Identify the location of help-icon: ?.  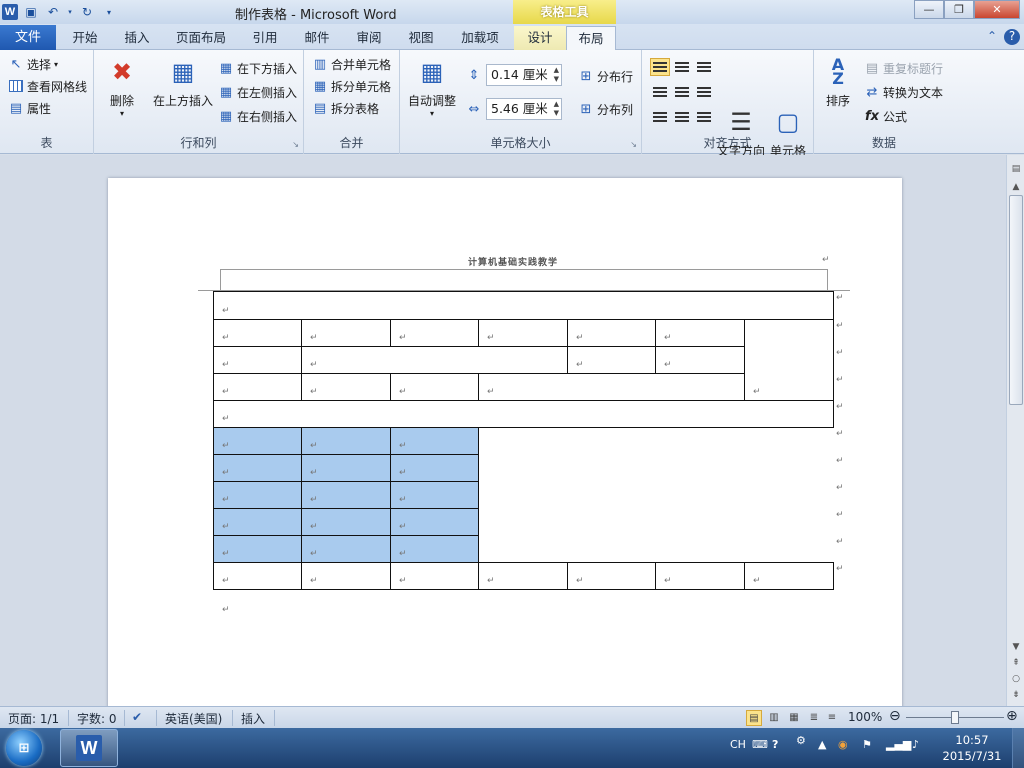
(1012, 37).